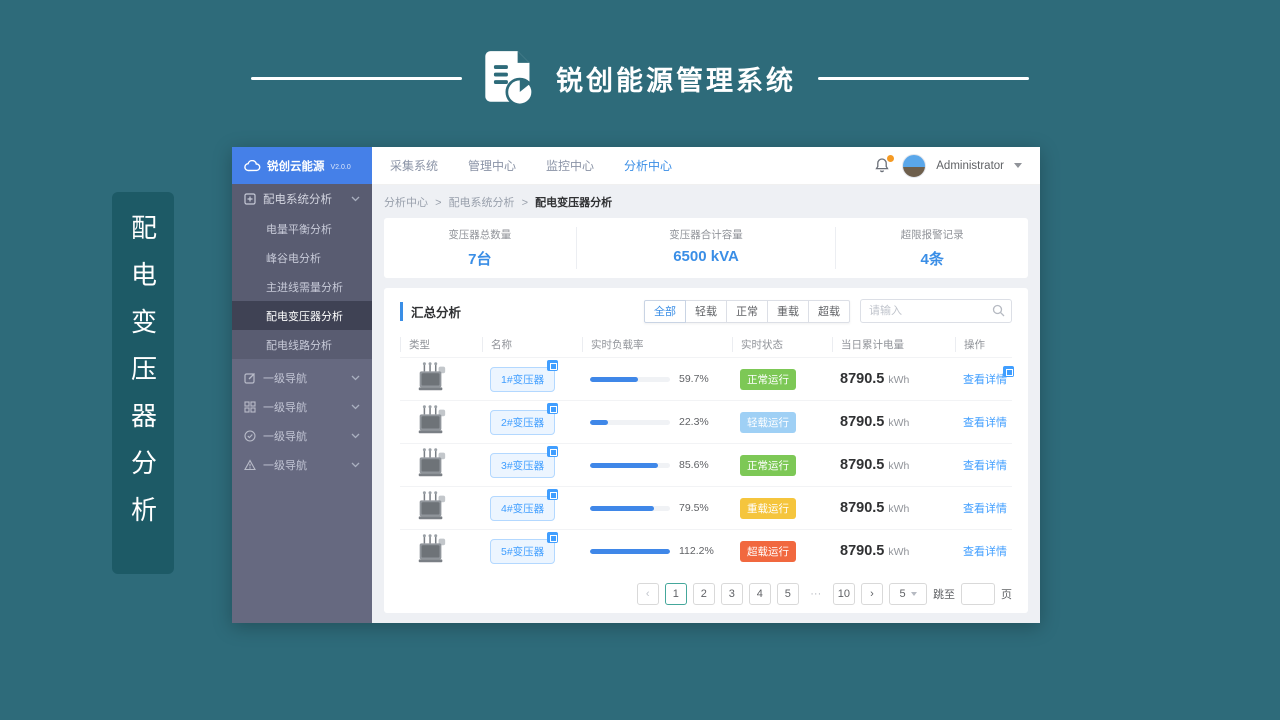  What do you see at coordinates (302, 344) in the screenshot?
I see `sidebar-item-line-analysis: 配电线路分析` at bounding box center [302, 344].